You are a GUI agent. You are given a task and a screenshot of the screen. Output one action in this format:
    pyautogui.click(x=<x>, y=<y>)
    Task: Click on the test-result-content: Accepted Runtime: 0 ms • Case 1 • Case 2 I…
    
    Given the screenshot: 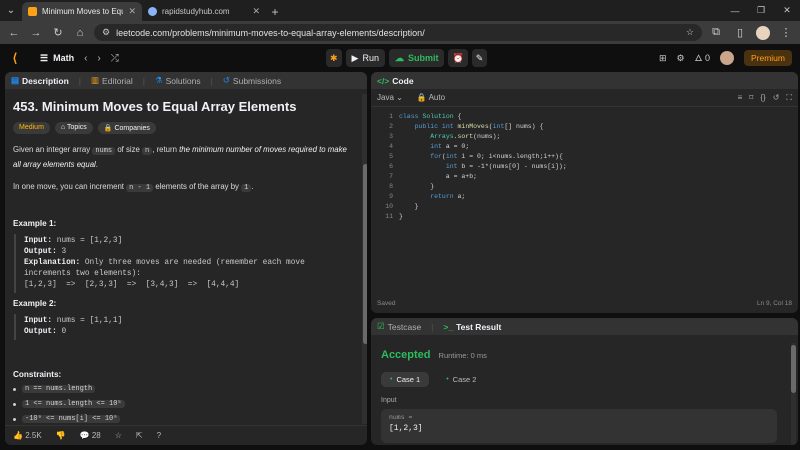 What is the action you would take?
    pyautogui.click(x=584, y=390)
    